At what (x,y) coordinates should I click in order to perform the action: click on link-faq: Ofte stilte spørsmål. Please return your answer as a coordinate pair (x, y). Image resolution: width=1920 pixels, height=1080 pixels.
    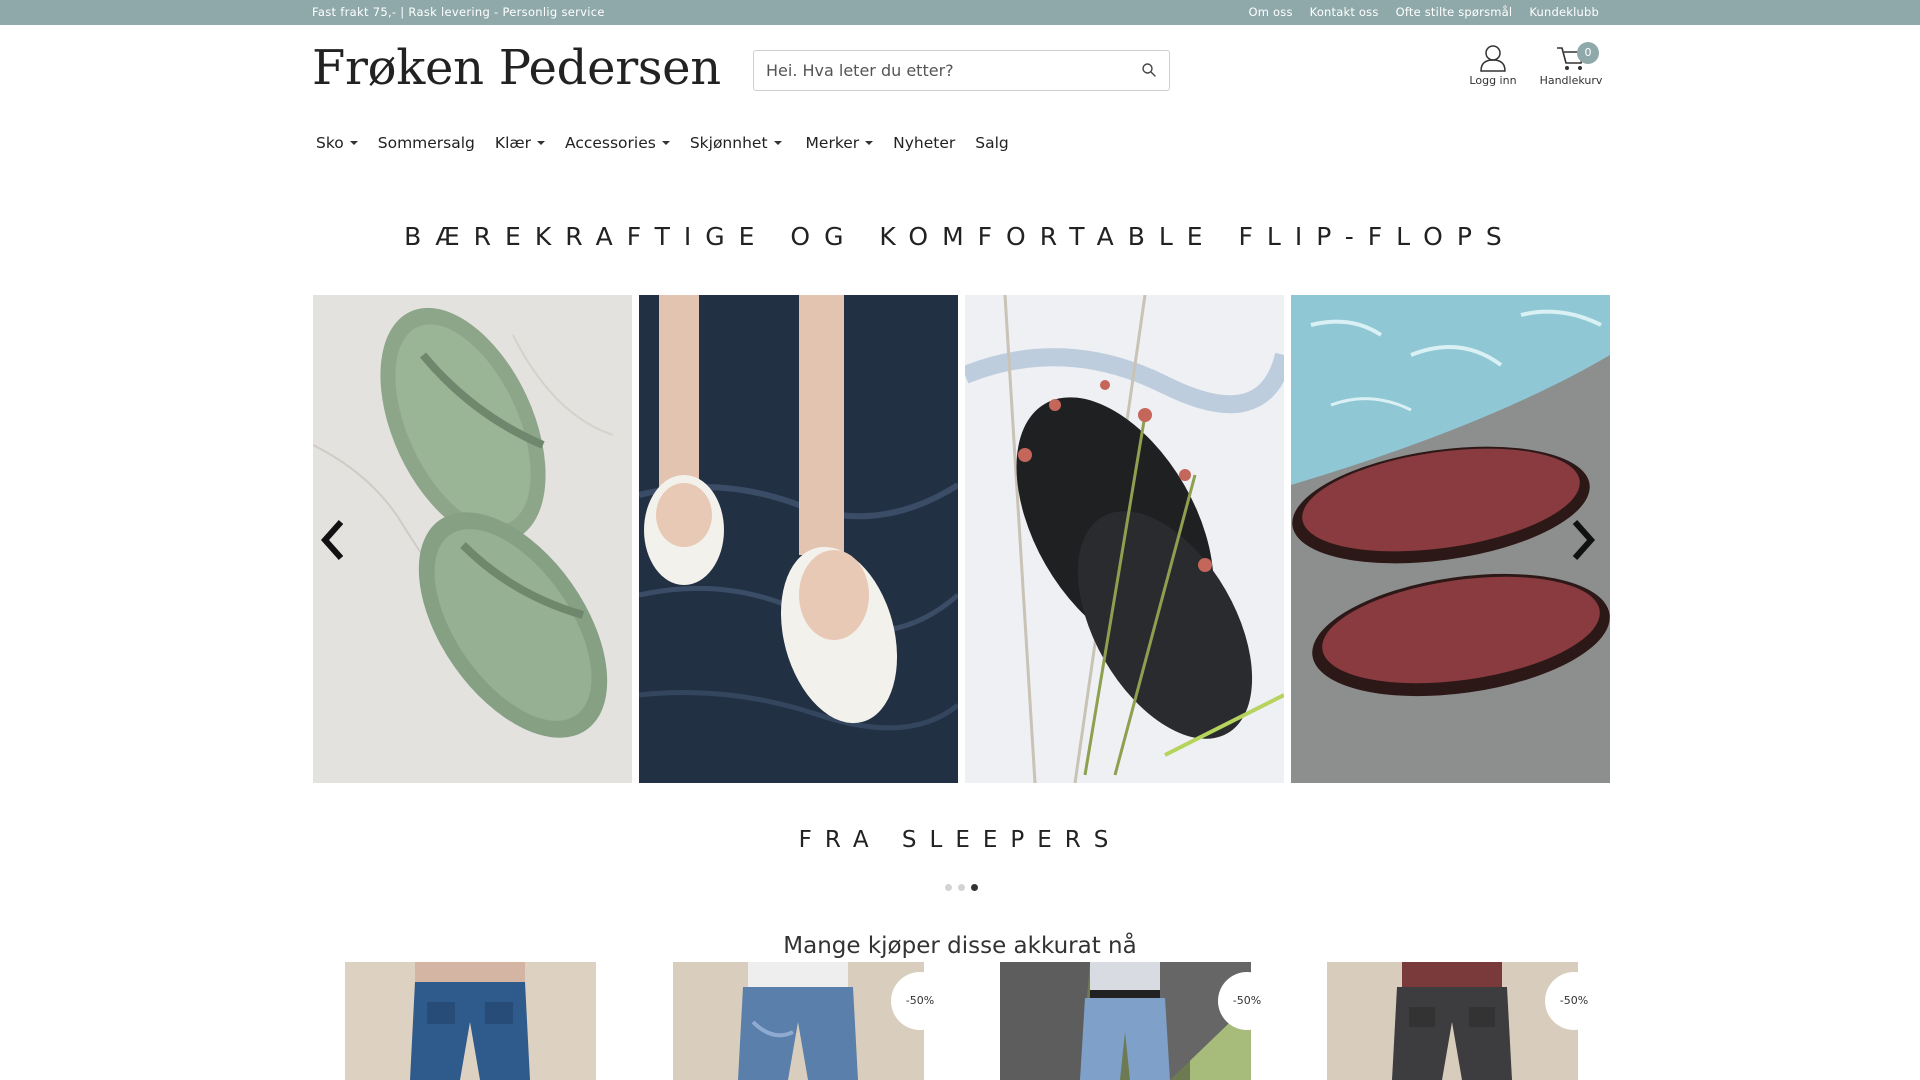
    Looking at the image, I should click on (1454, 12).